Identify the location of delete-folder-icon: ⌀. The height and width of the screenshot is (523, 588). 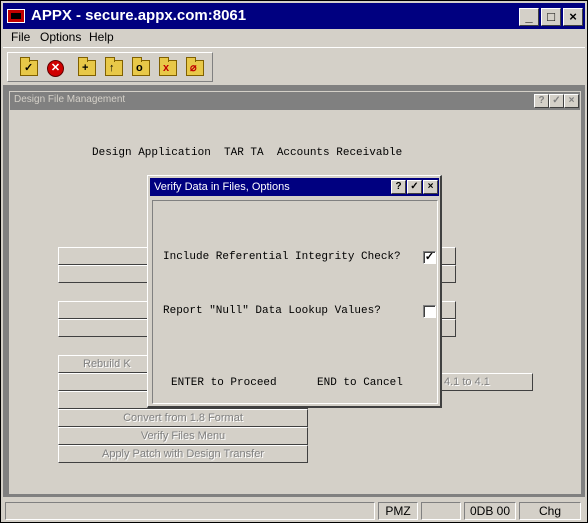
(195, 66).